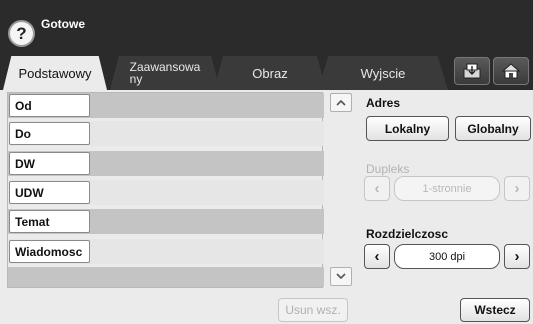 This screenshot has width=533, height=324. I want to click on tab-zaawansowany: Zaawansowa ny, so click(165, 73).